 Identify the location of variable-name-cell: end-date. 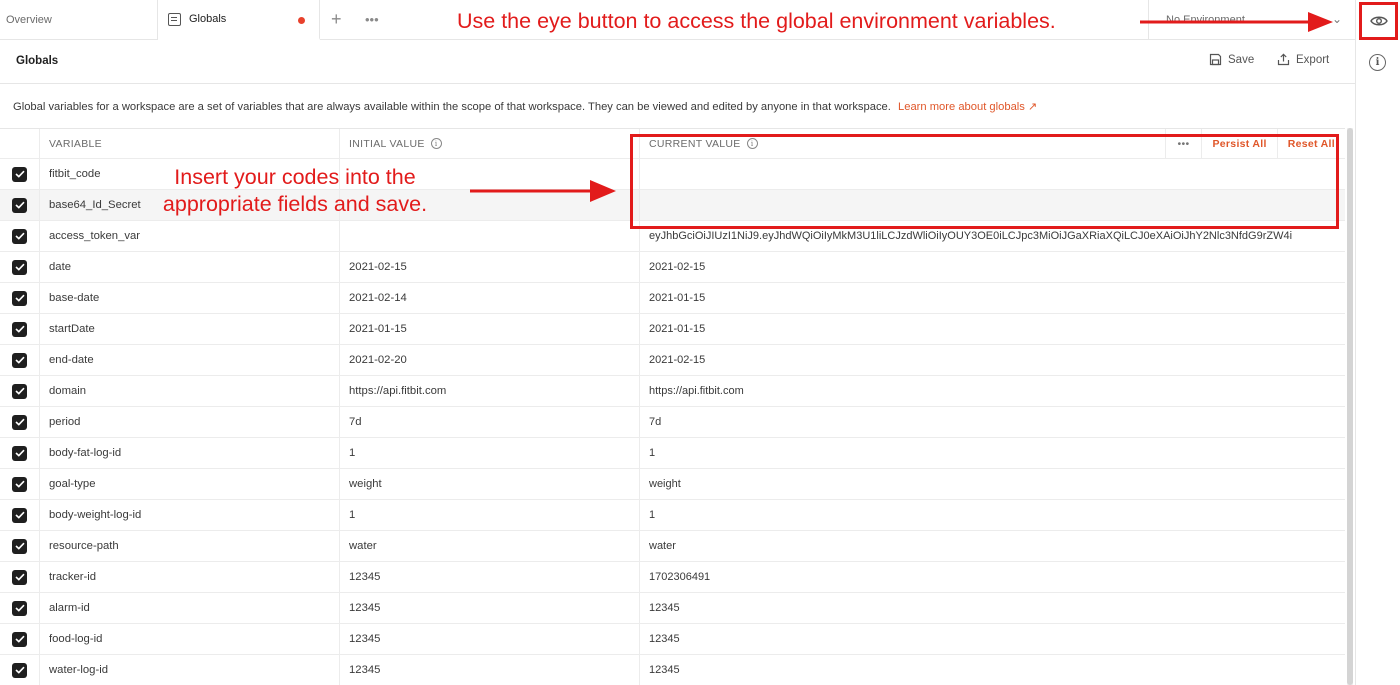
(190, 360).